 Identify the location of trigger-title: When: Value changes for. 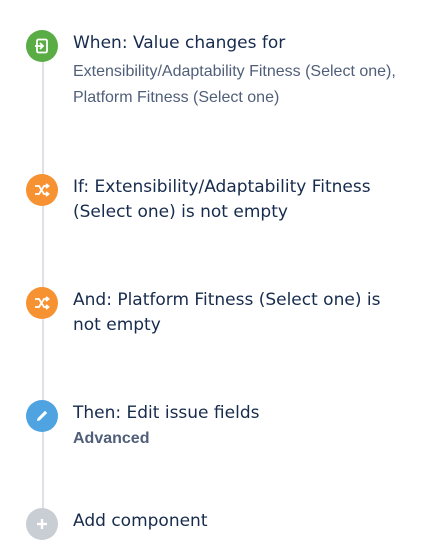
(179, 43).